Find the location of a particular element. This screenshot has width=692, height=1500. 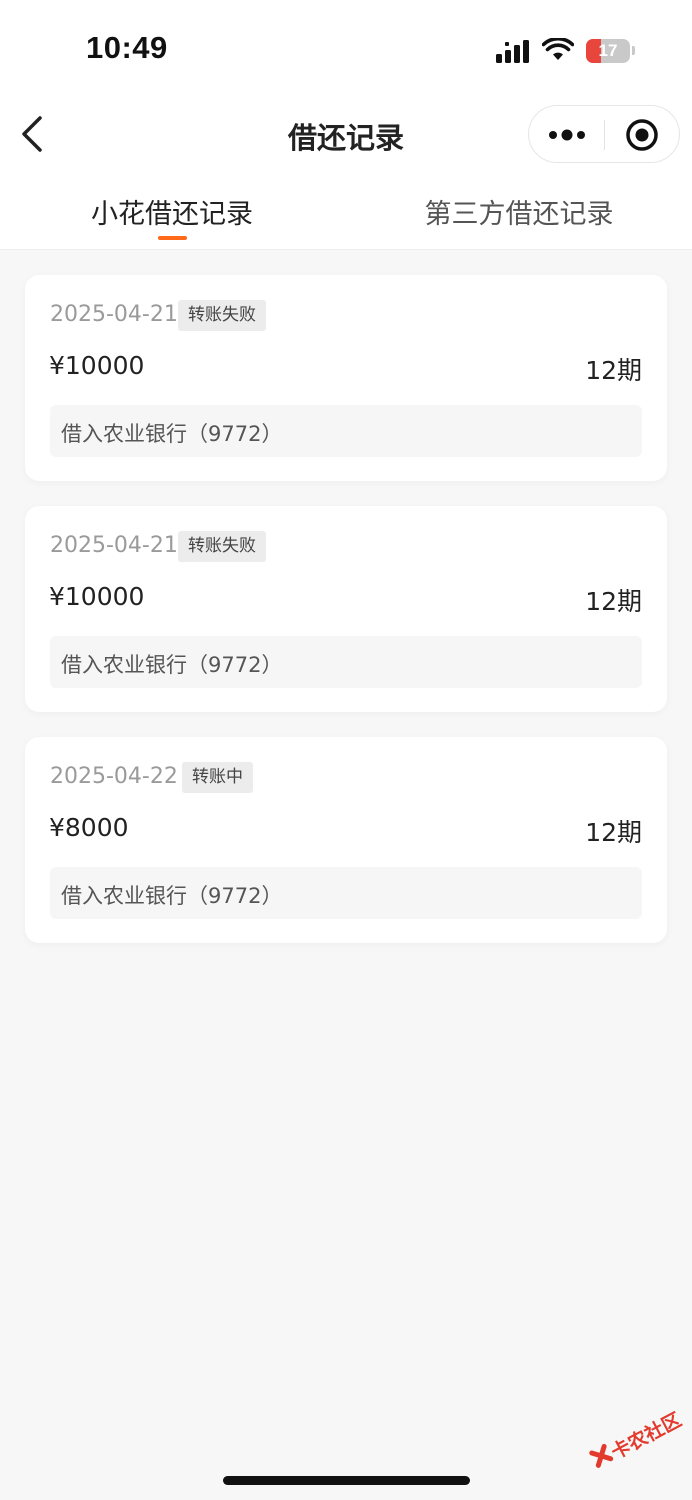

watermark: 卡农社区 is located at coordinates (635, 1441).